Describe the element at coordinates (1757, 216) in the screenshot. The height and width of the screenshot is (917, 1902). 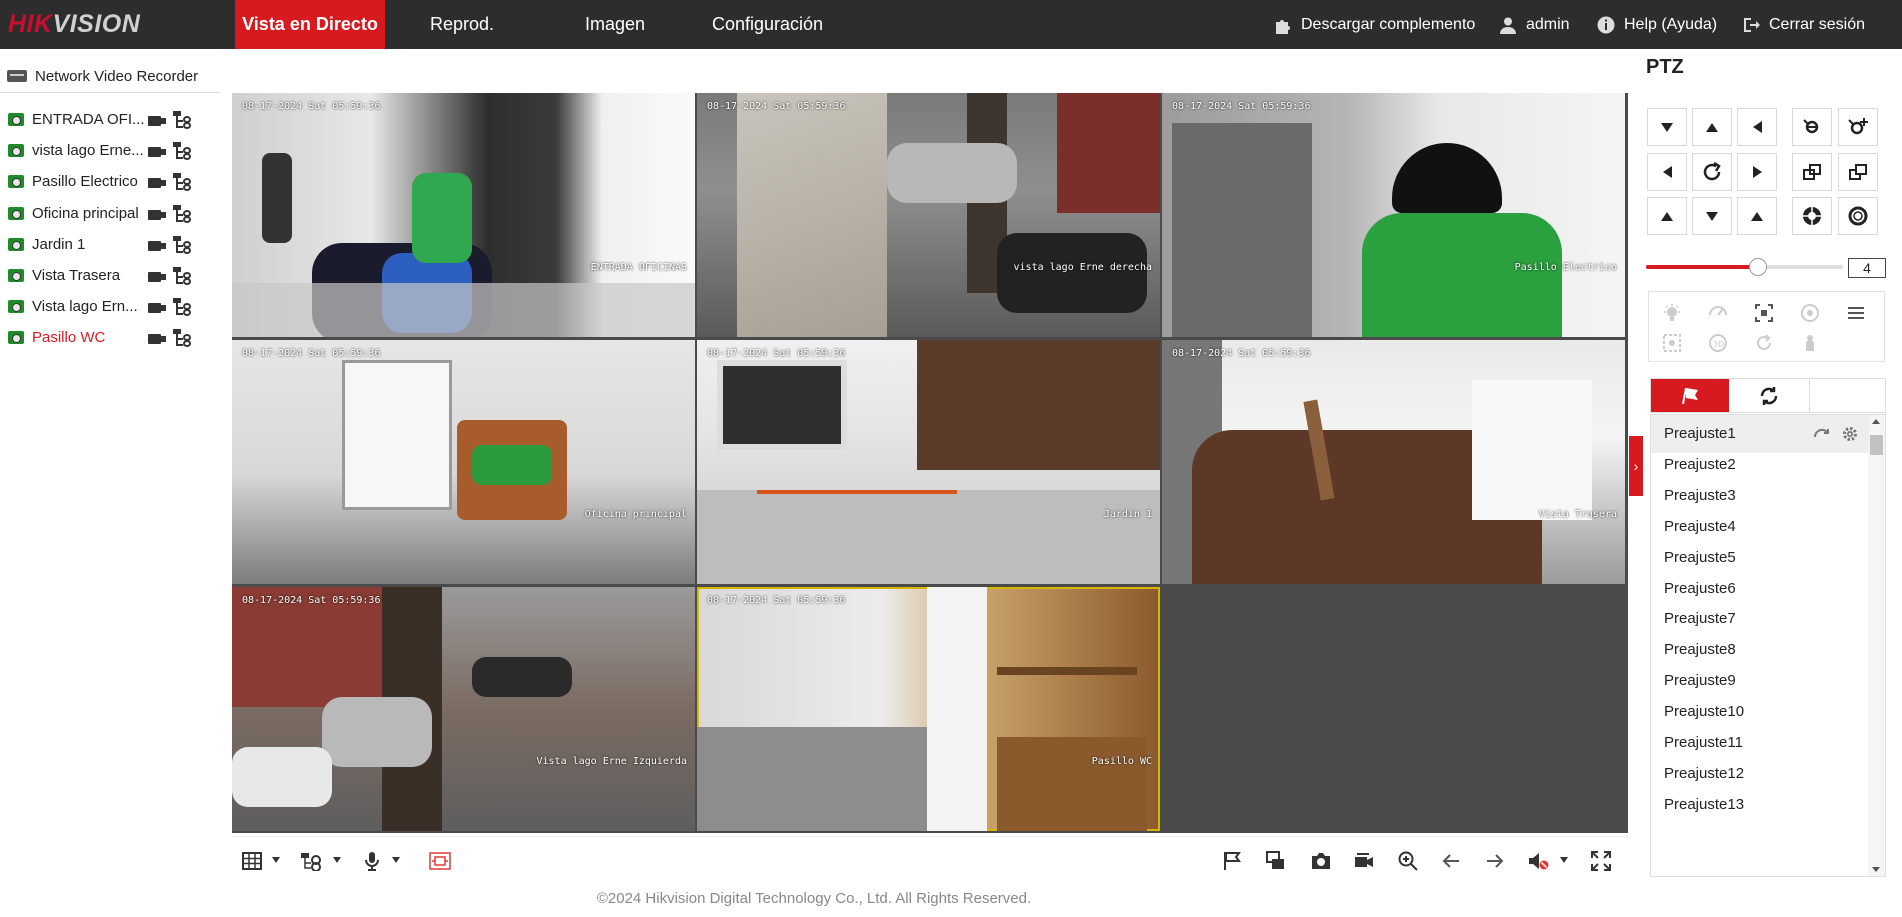
I see `ptz-down-right-button` at that location.